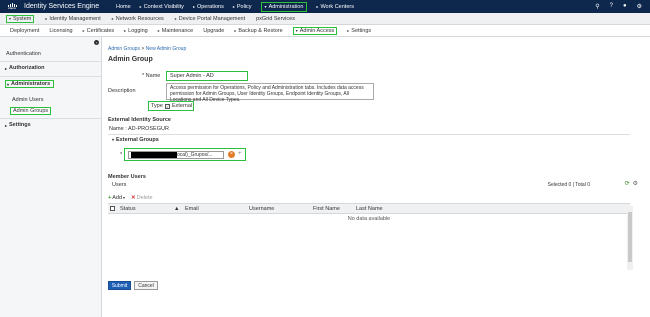  I want to click on tab-label: Settings, so click(361, 30).